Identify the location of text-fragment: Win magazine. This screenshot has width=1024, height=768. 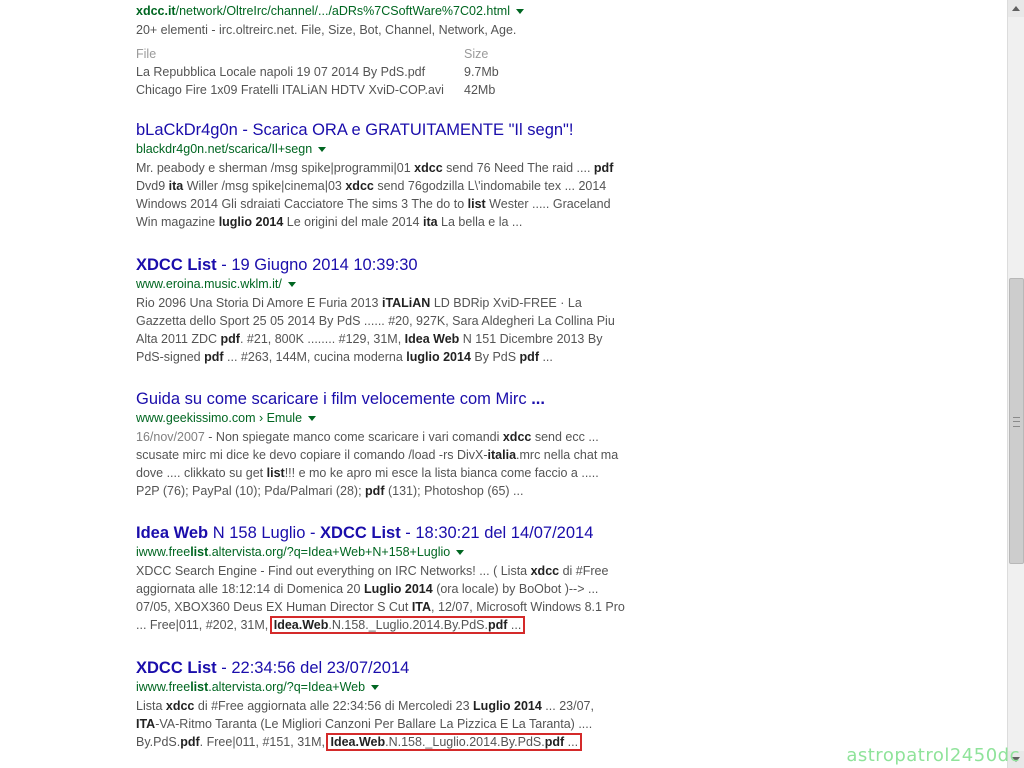
(177, 222).